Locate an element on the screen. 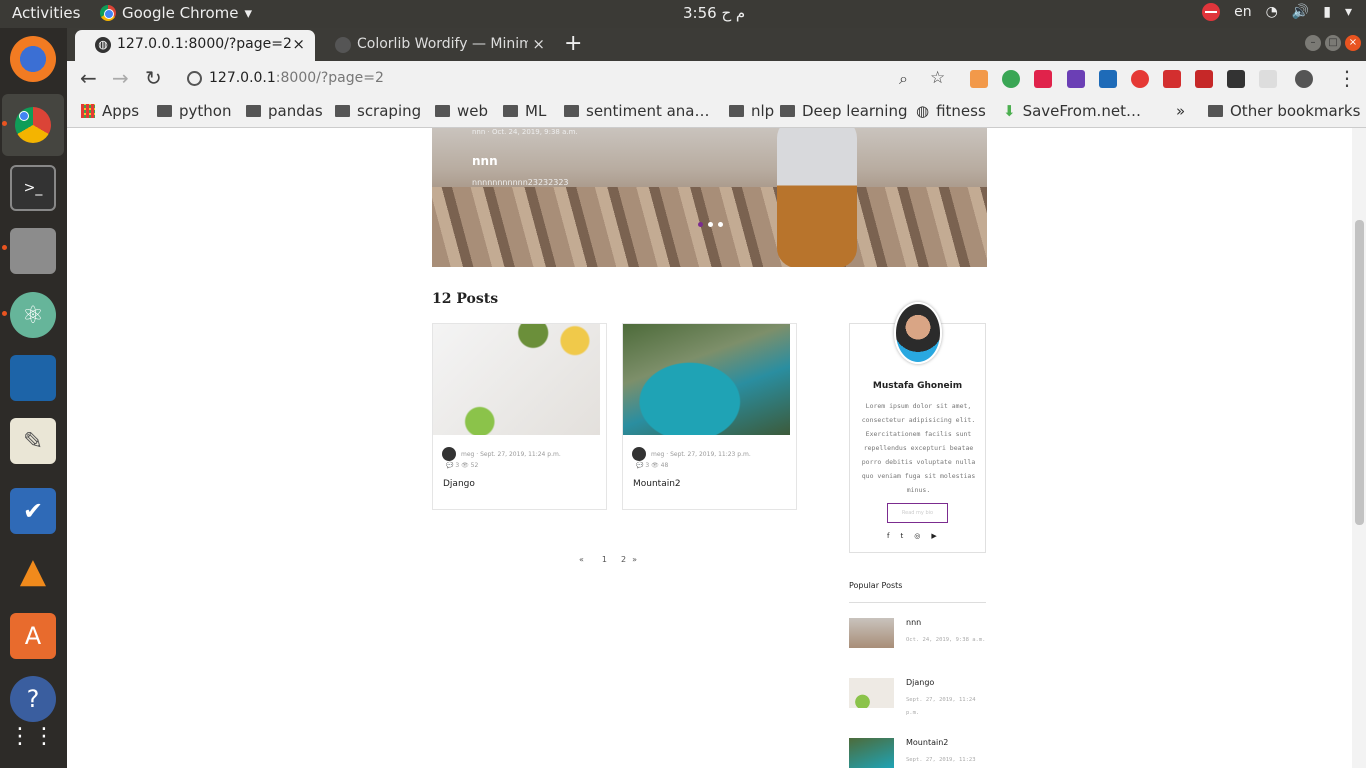  popular-post-title: Mountain2 is located at coordinates (927, 742).